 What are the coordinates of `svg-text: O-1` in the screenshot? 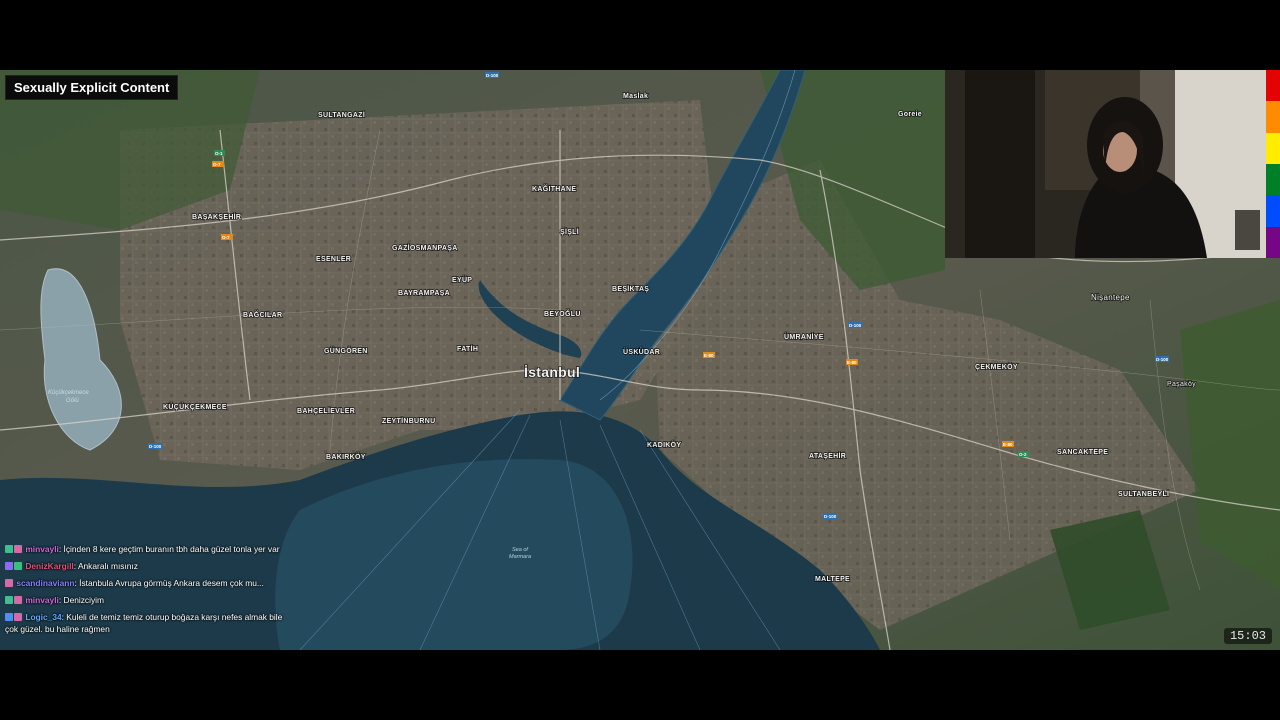 It's located at (219, 153).